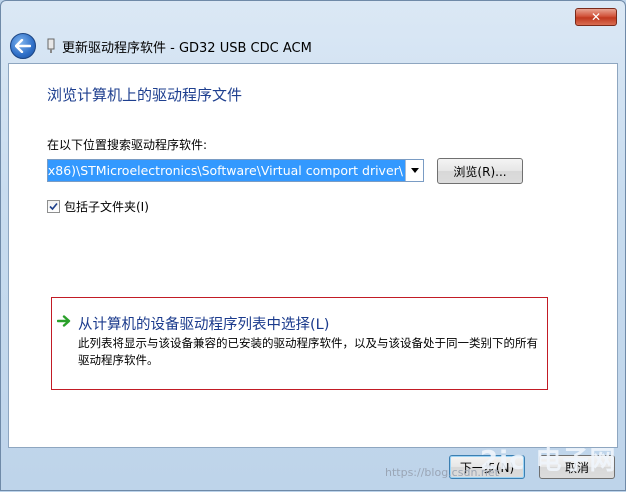 The height and width of the screenshot is (492, 626). What do you see at coordinates (187, 48) in the screenshot?
I see `window-title: 更新驱动程序软件 - GD32 USB CDC ACM` at bounding box center [187, 48].